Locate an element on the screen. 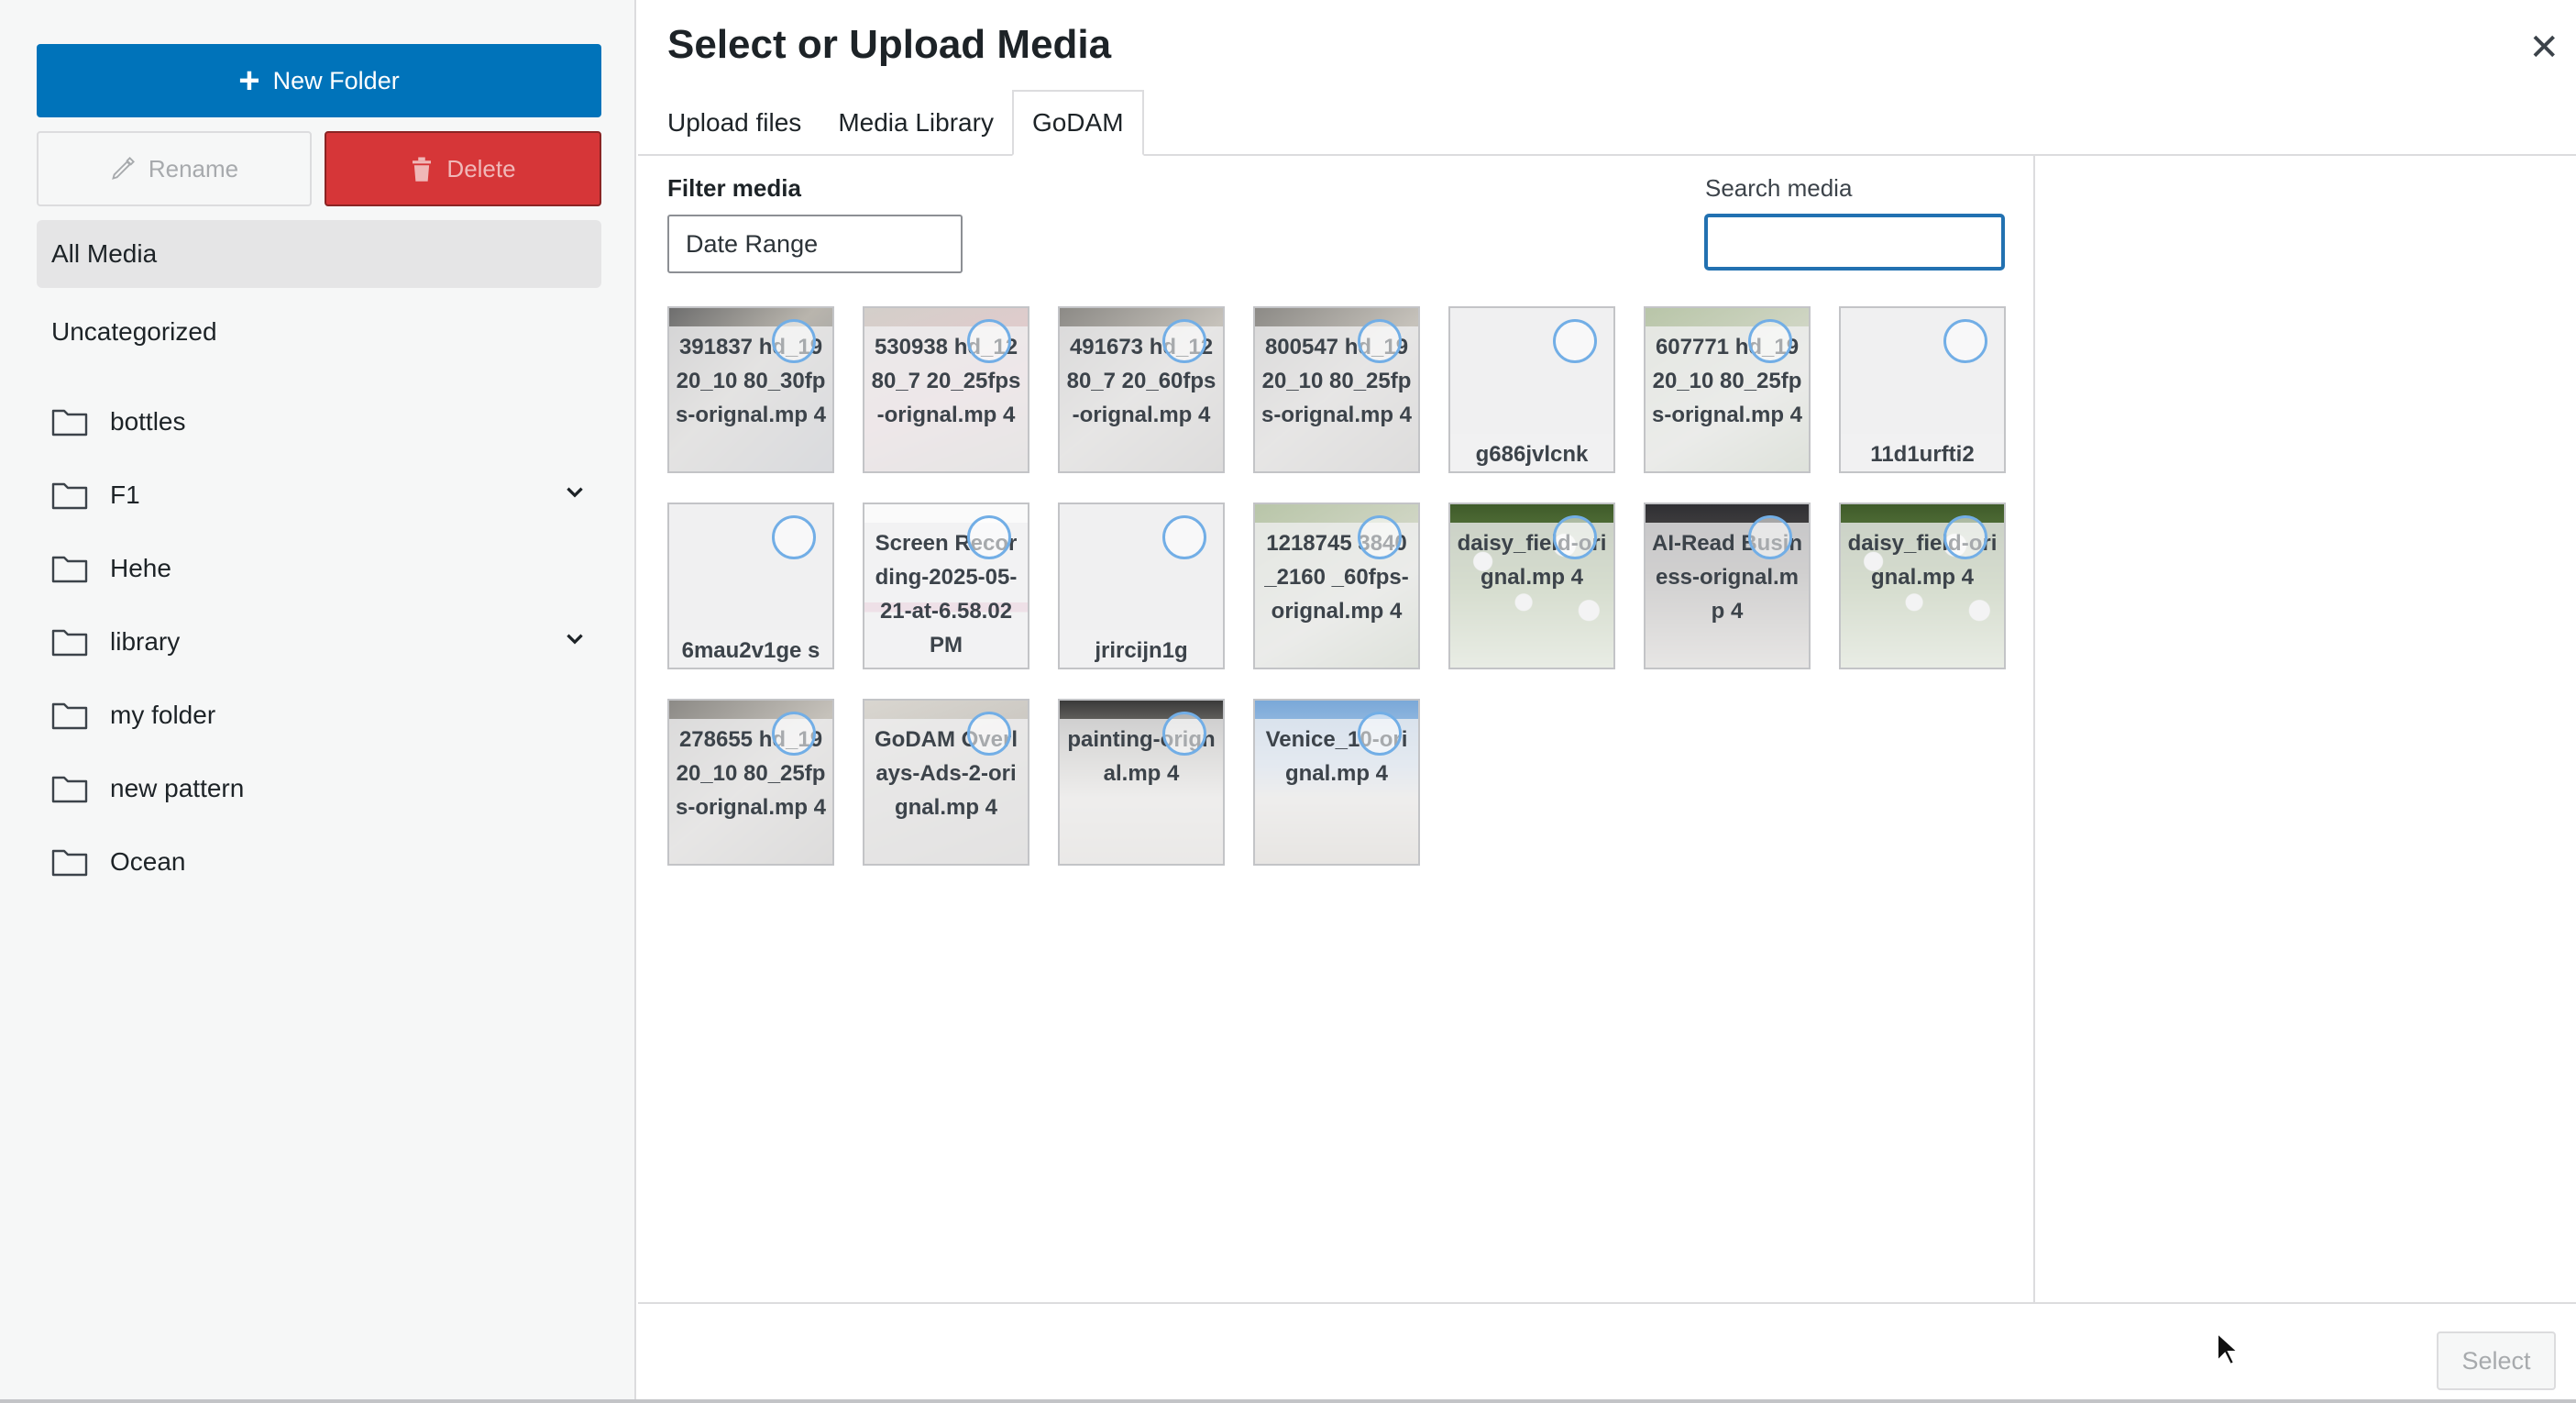  details-pane-divider is located at coordinates (2034, 729).